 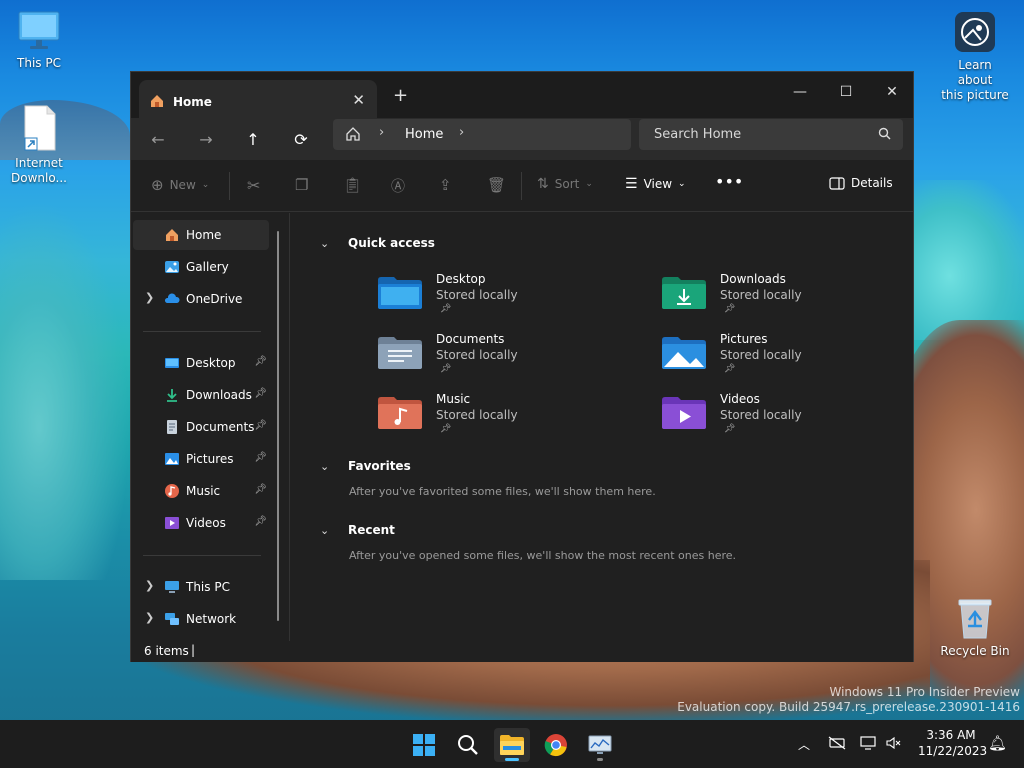 What do you see at coordinates (253, 185) in the screenshot?
I see `cut-button: ✂` at bounding box center [253, 185].